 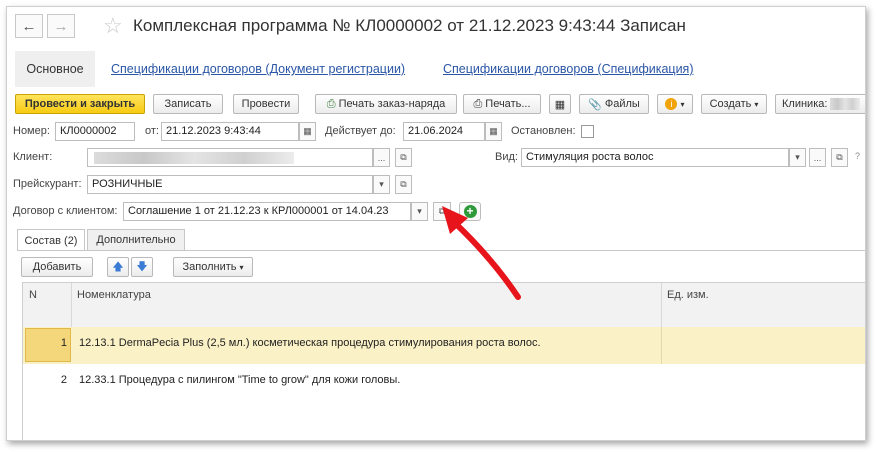 What do you see at coordinates (671, 104) in the screenshot?
I see `info-icon: i` at bounding box center [671, 104].